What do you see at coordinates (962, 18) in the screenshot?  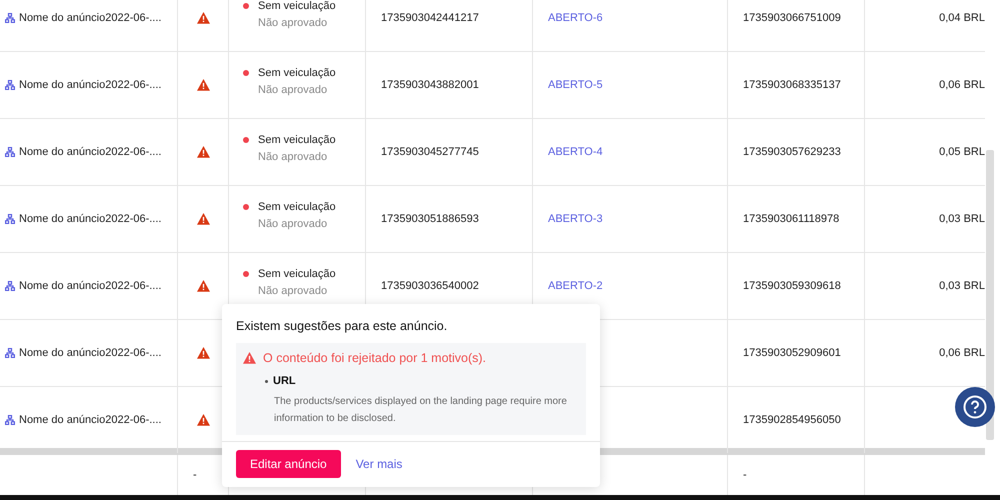 I see `cost-value: 0,04 BRL` at bounding box center [962, 18].